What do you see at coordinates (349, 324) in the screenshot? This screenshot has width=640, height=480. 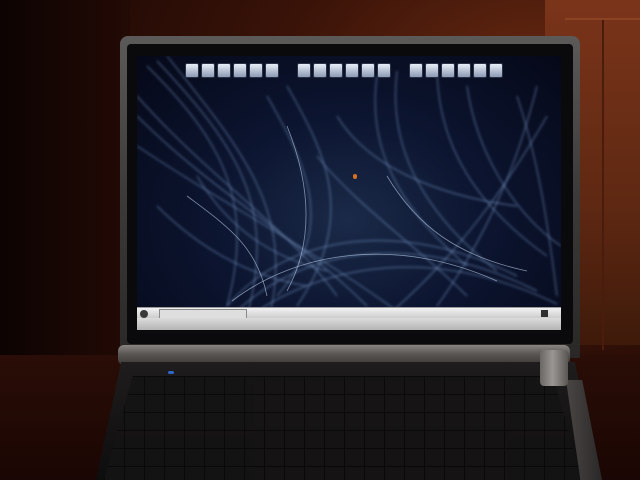 I see `screen-bottom-edge` at bounding box center [349, 324].